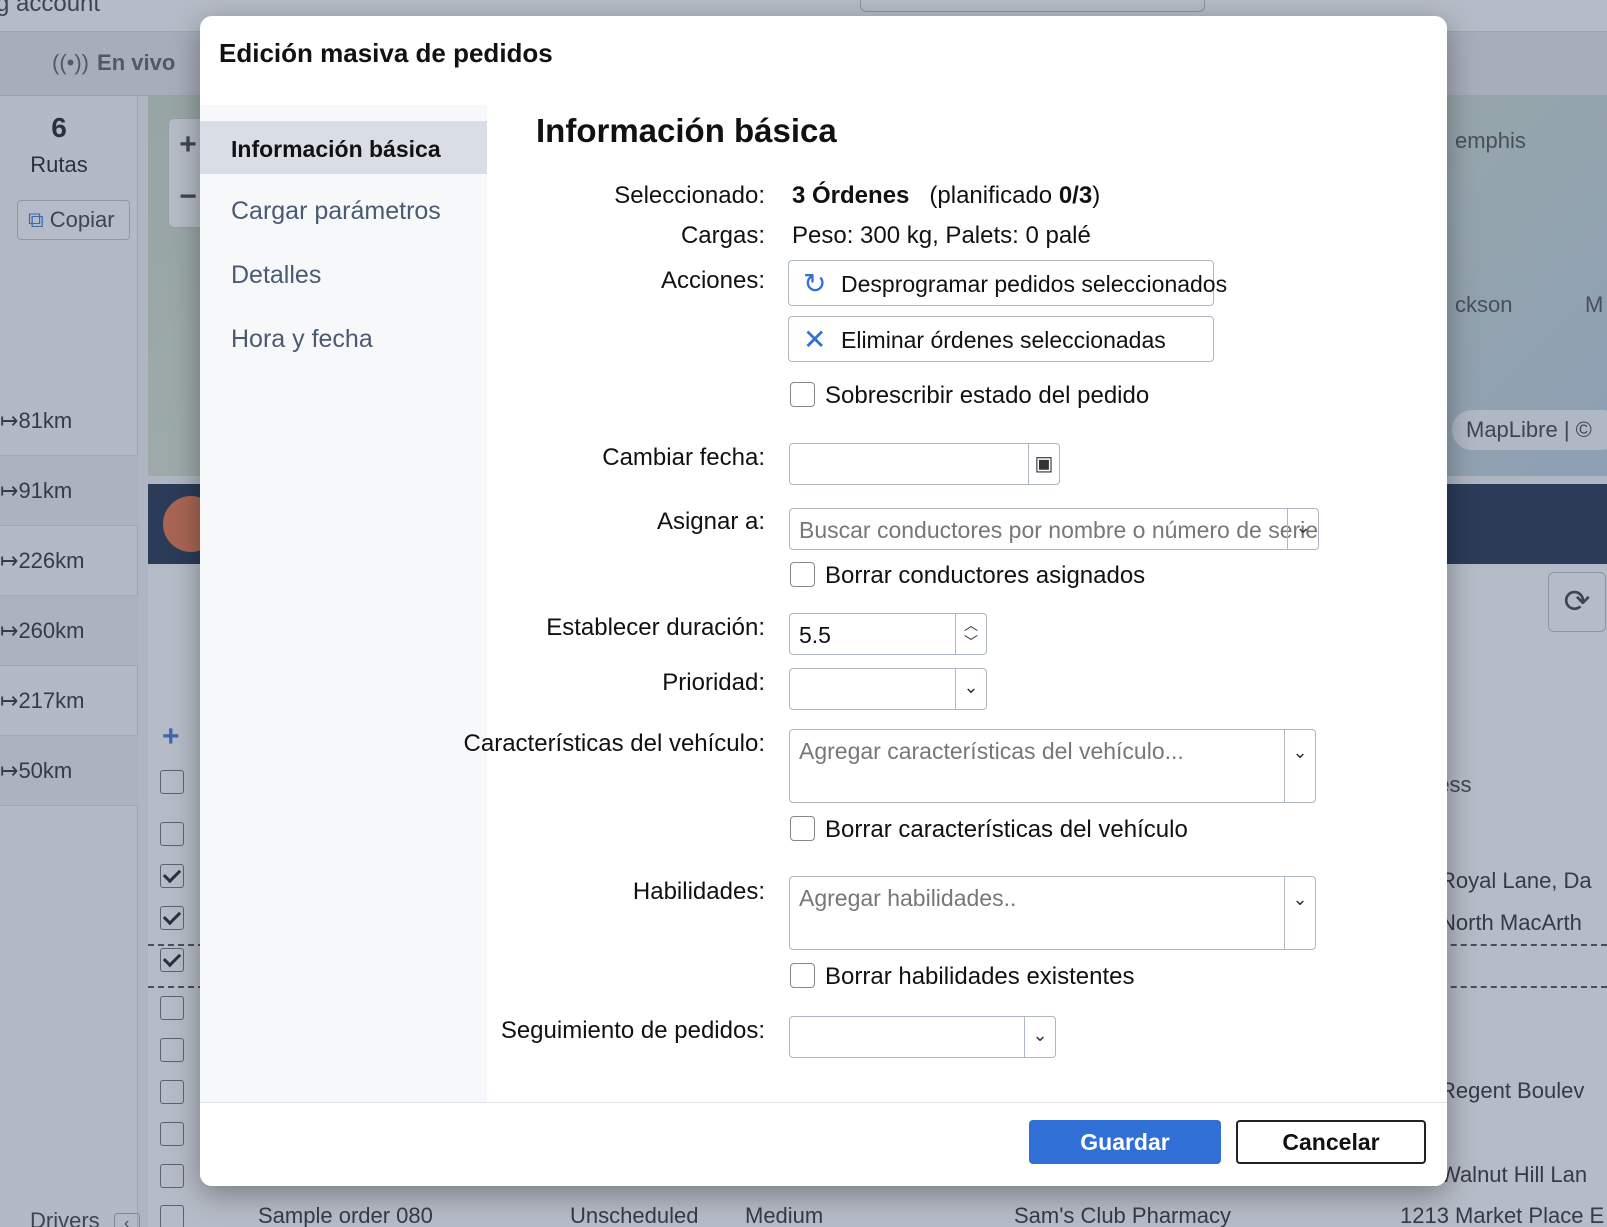 Image resolution: width=1607 pixels, height=1227 pixels. What do you see at coordinates (815, 339) in the screenshot?
I see `close-icon: ✕` at bounding box center [815, 339].